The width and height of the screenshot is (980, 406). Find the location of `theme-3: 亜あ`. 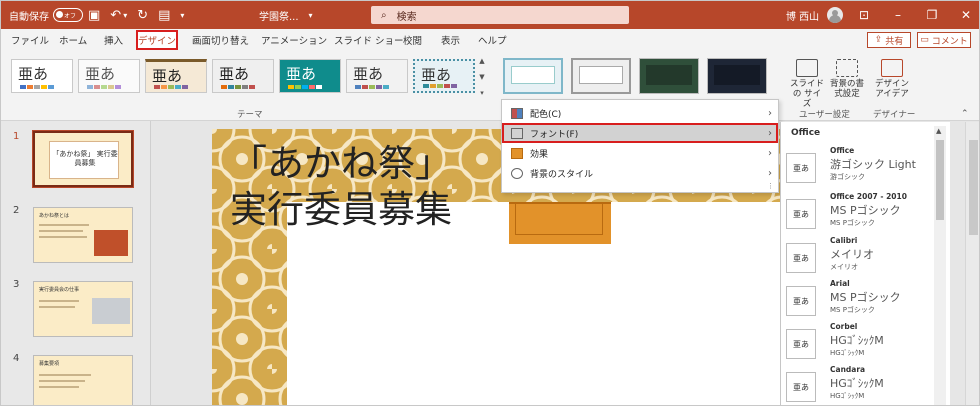

theme-3: 亜あ is located at coordinates (176, 76).